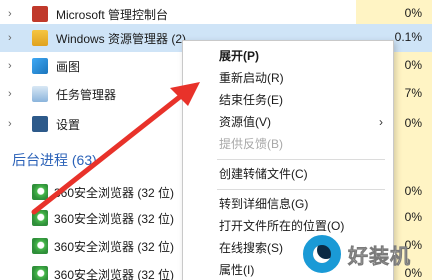 This screenshot has width=432, height=280. Describe the element at coordinates (68, 67) in the screenshot. I see `process-label: 画图` at that location.